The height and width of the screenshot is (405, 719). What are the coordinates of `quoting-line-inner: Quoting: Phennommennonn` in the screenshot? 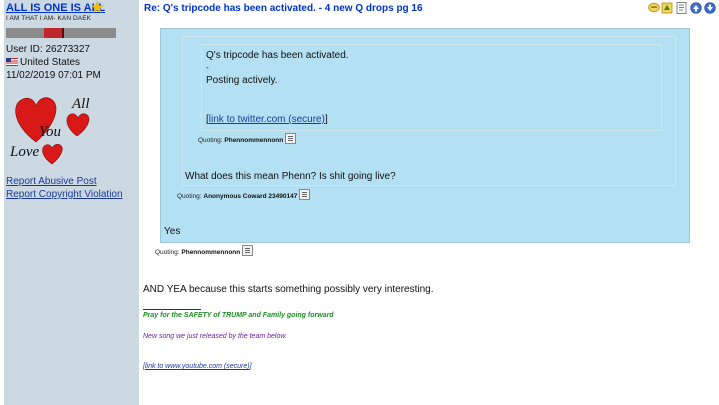 It's located at (247, 138).